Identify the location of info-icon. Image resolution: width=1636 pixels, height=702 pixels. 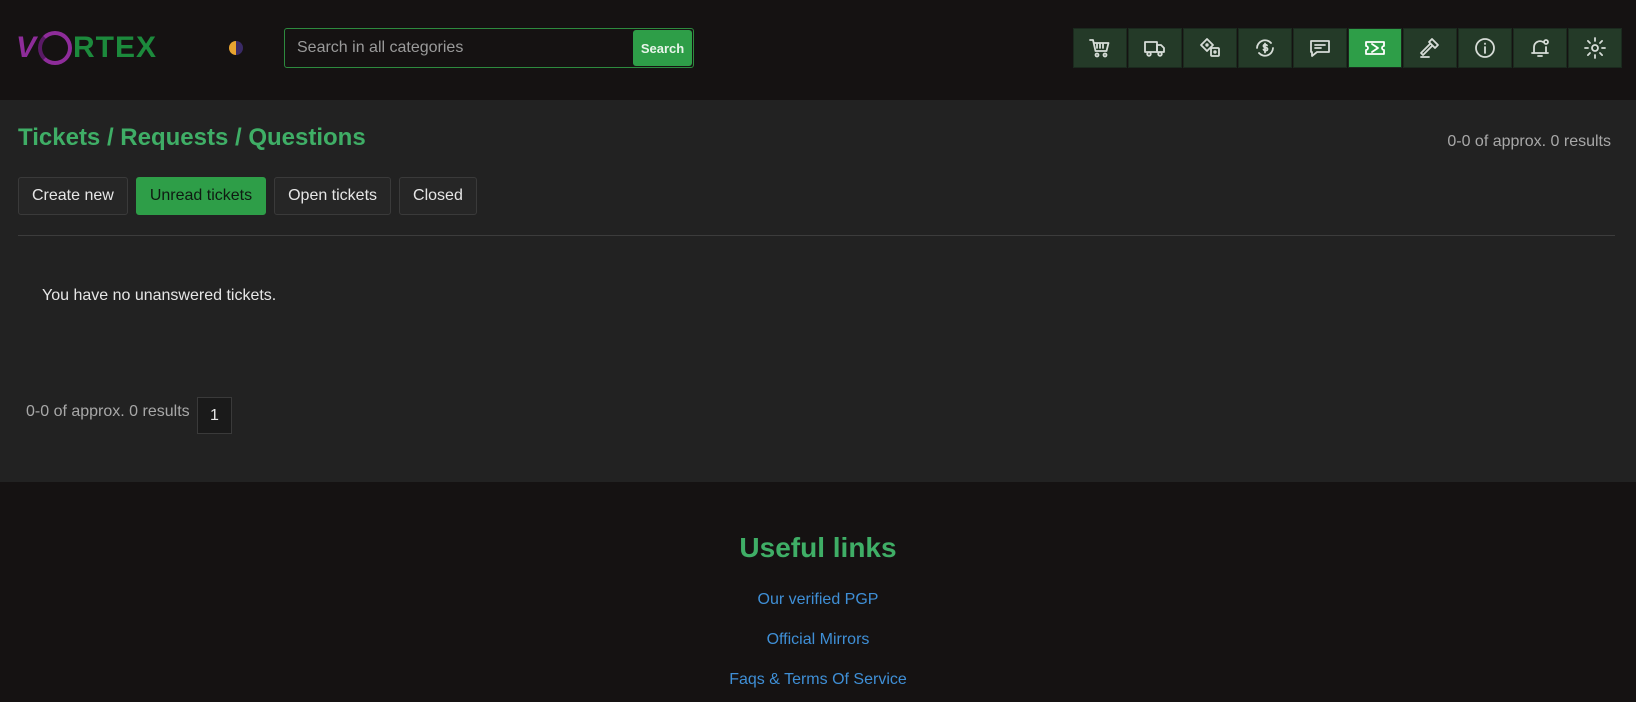
(1485, 48).